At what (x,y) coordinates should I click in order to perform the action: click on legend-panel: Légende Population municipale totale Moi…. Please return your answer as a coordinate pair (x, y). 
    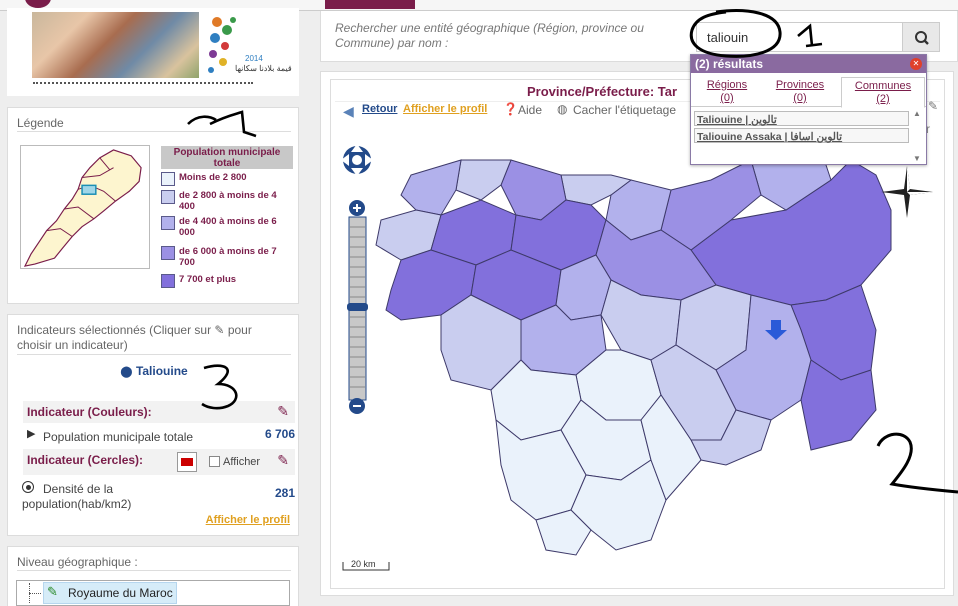
    Looking at the image, I should click on (153, 205).